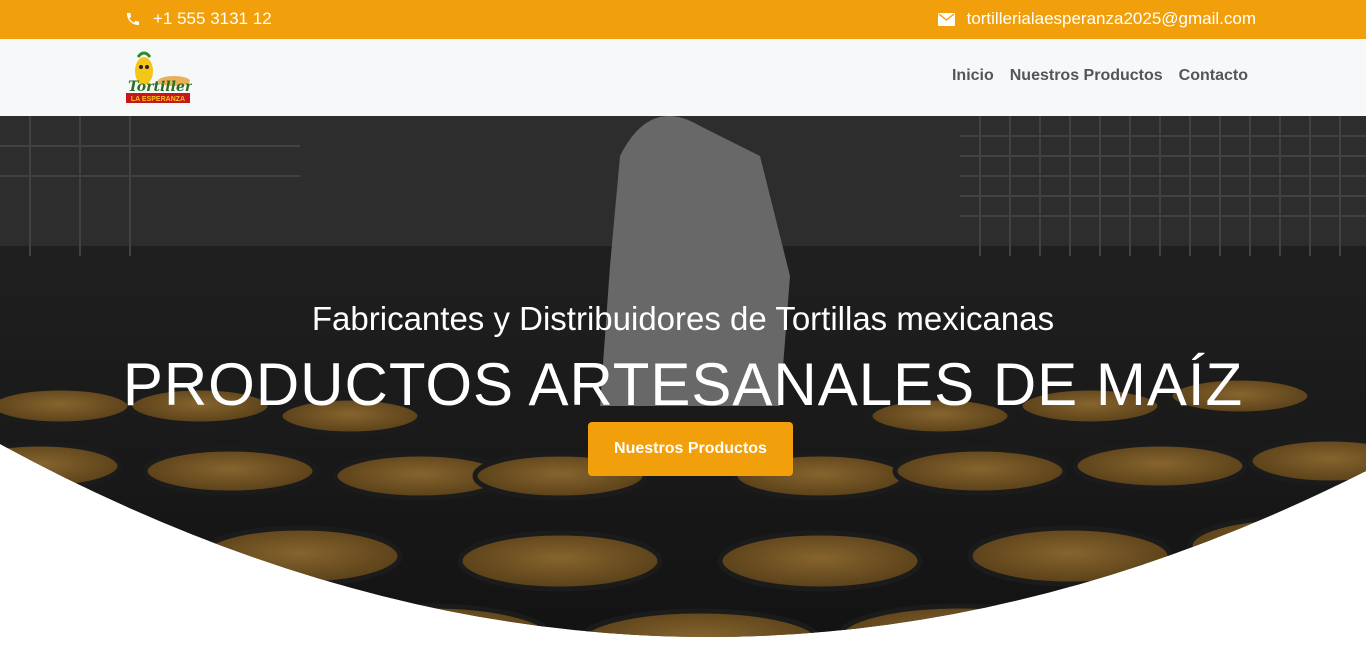 This screenshot has height=660, width=1366. I want to click on email-contact: tortillerialaesperanza2025@gmail.com, so click(1096, 19).